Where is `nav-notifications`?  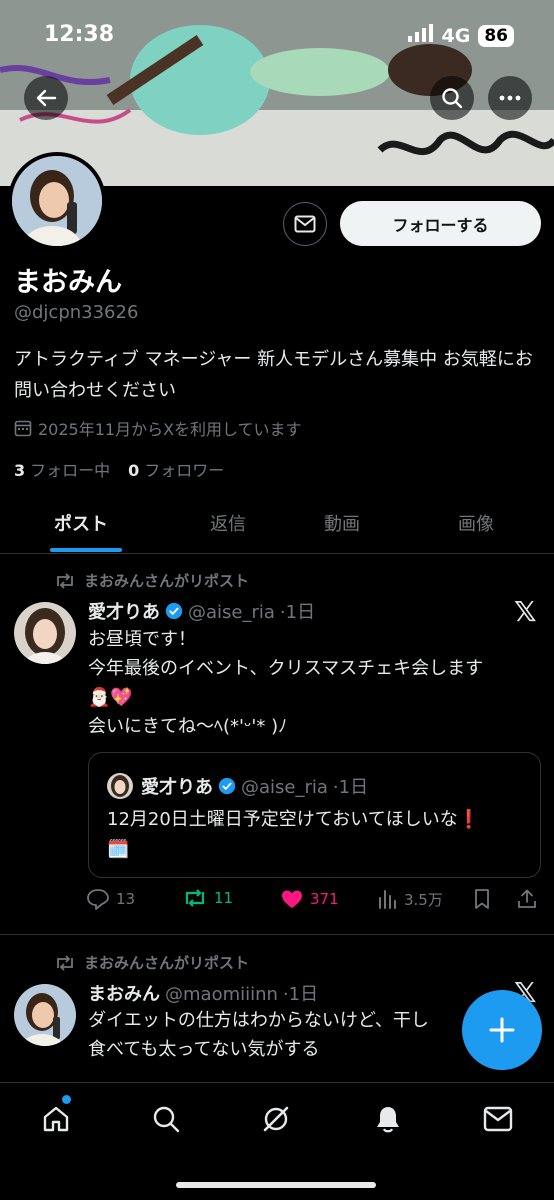
nav-notifications is located at coordinates (388, 1119).